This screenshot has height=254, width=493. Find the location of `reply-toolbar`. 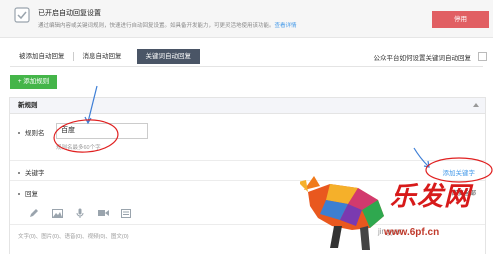

reply-toolbar is located at coordinates (80, 213).